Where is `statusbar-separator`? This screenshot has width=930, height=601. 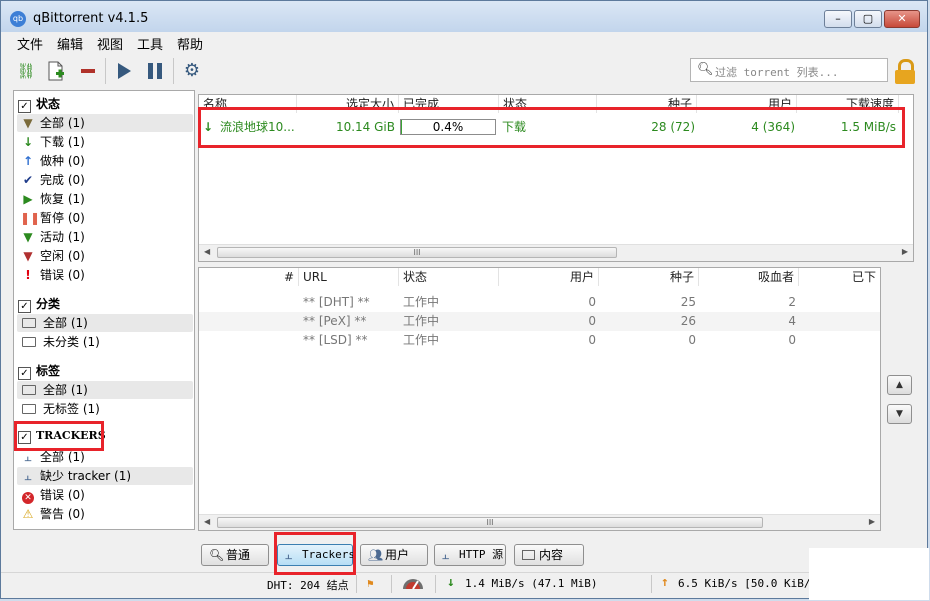 statusbar-separator is located at coordinates (356, 584).